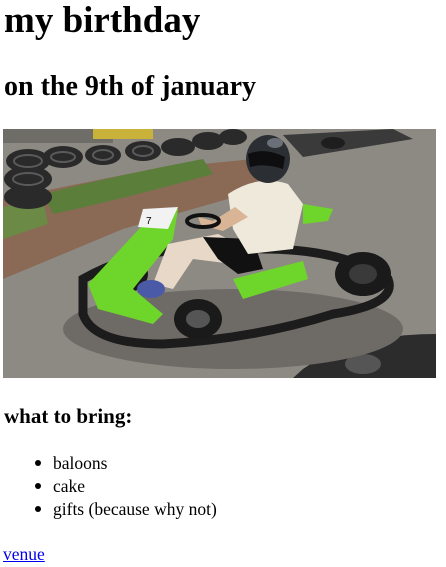 Image resolution: width=446 pixels, height=567 pixels. I want to click on bring-item-gifts: gifts (because why not), so click(126, 509).